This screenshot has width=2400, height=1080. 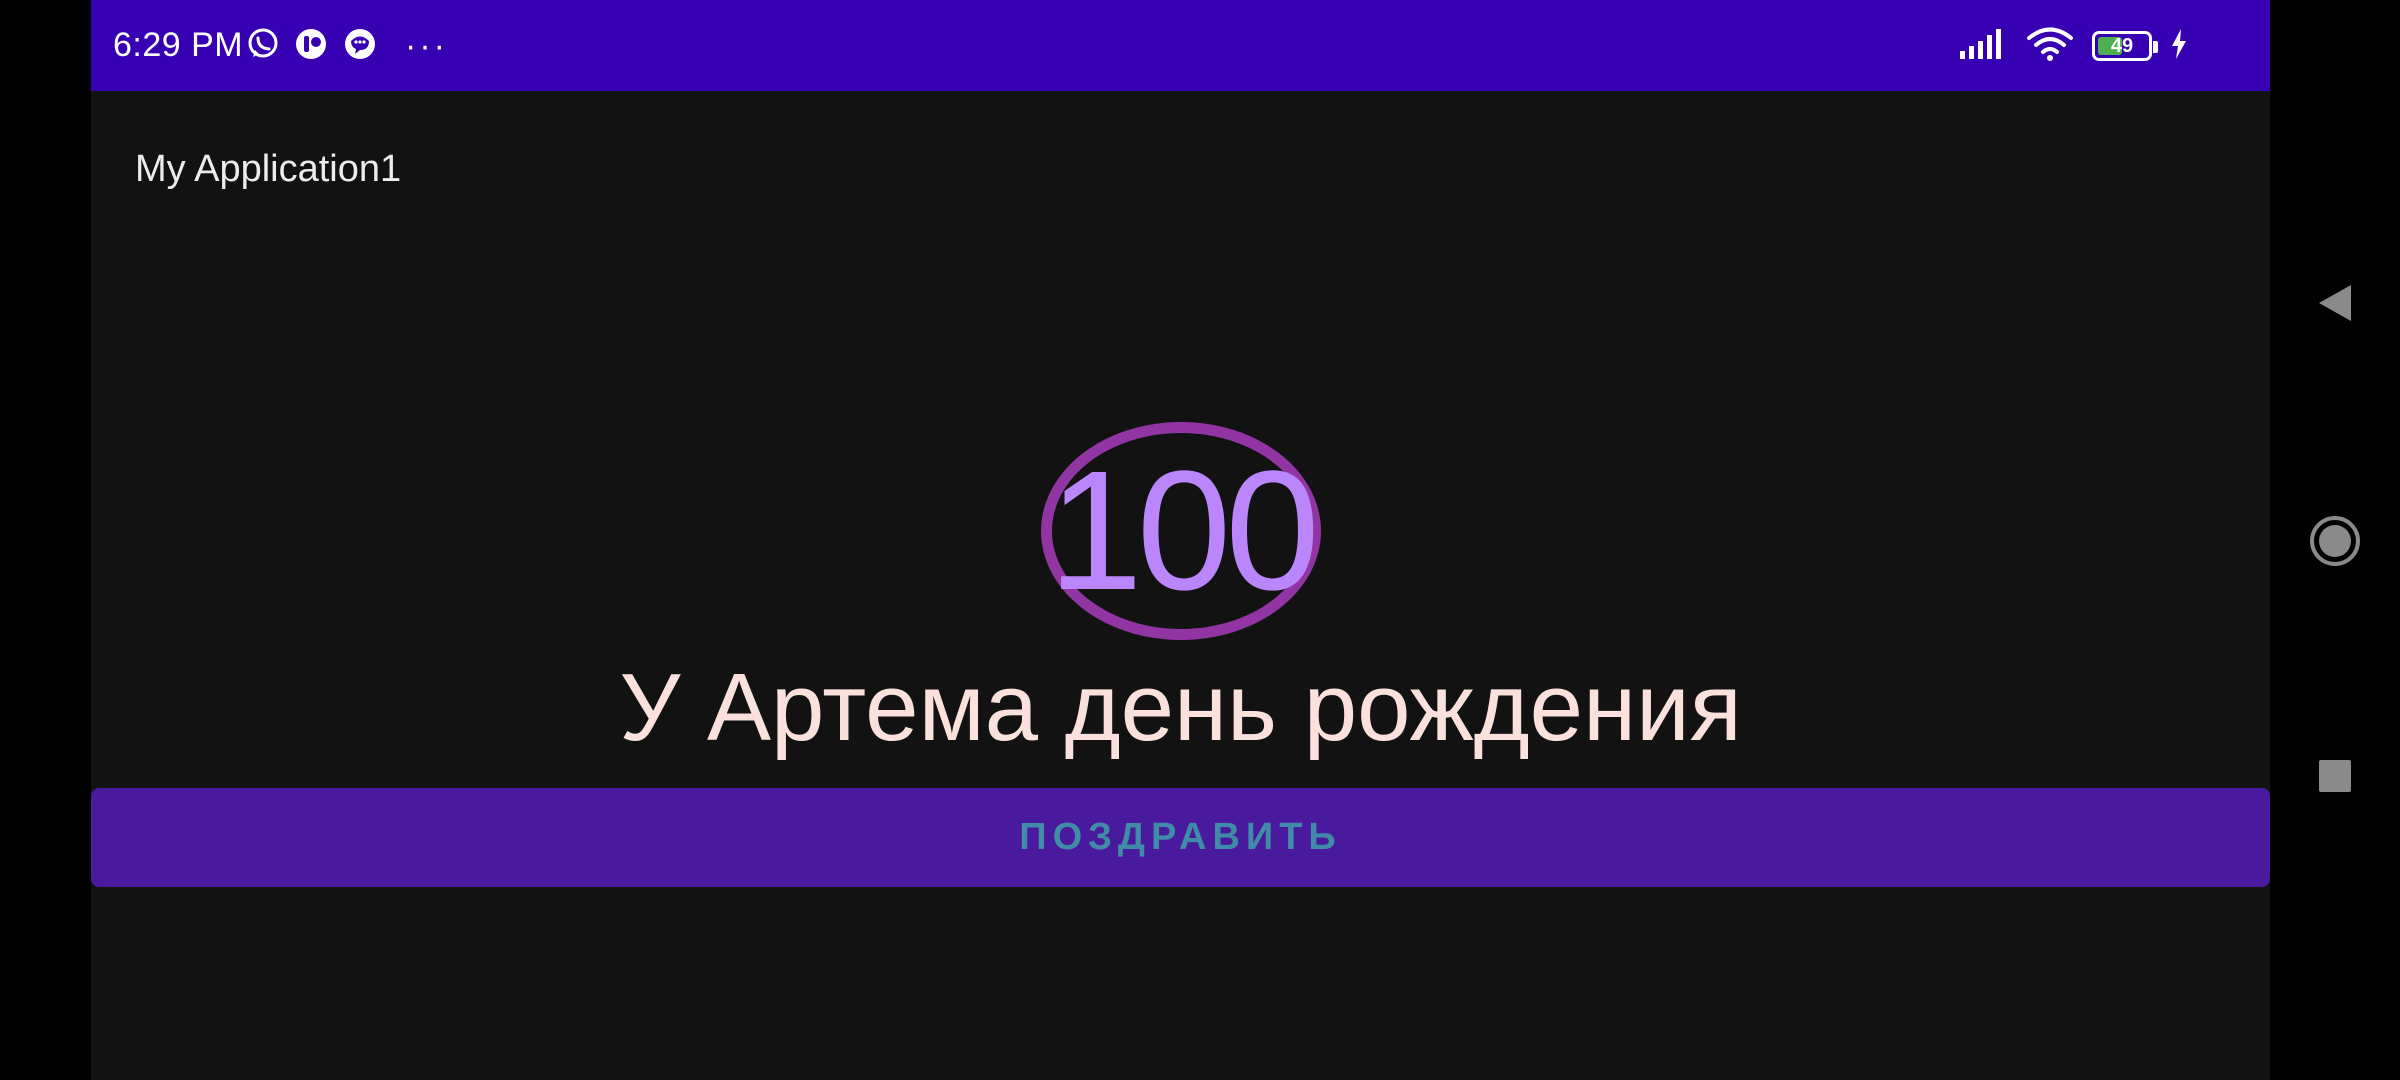 What do you see at coordinates (2335, 303) in the screenshot?
I see `back-icon` at bounding box center [2335, 303].